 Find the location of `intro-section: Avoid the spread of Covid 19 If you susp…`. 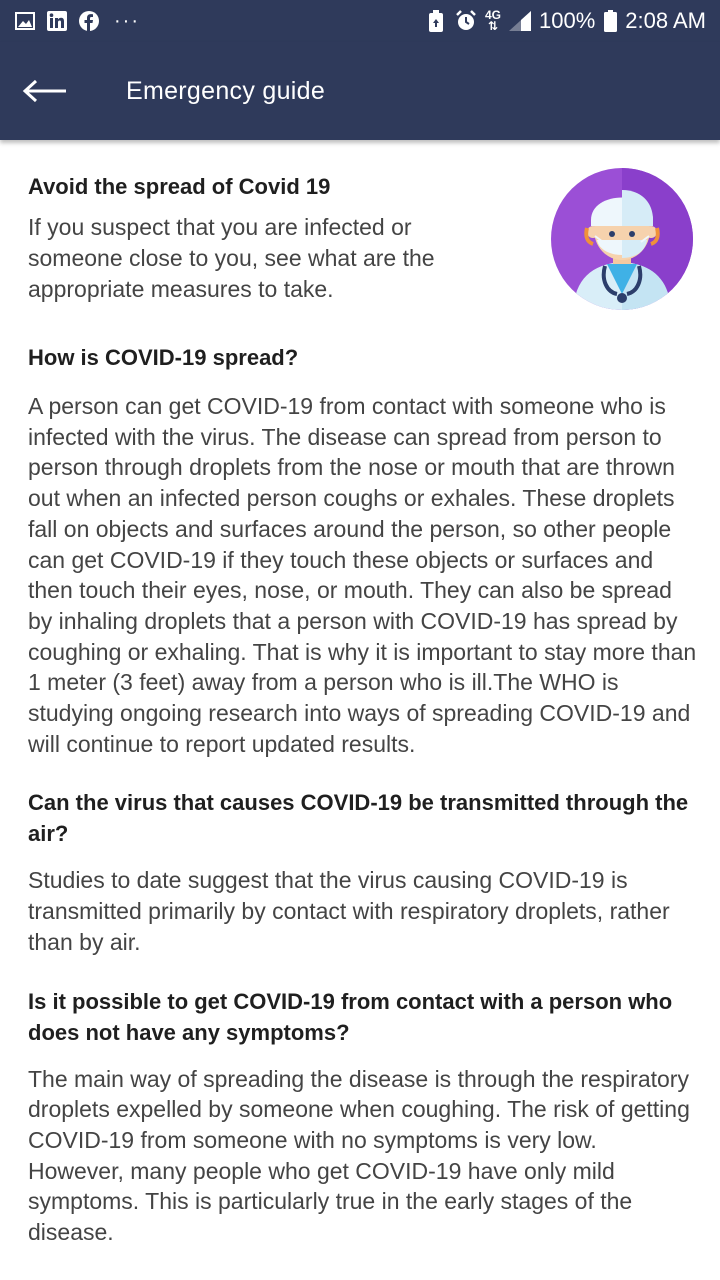

intro-section: Avoid the spread of Covid 19 If you susp… is located at coordinates (363, 250).